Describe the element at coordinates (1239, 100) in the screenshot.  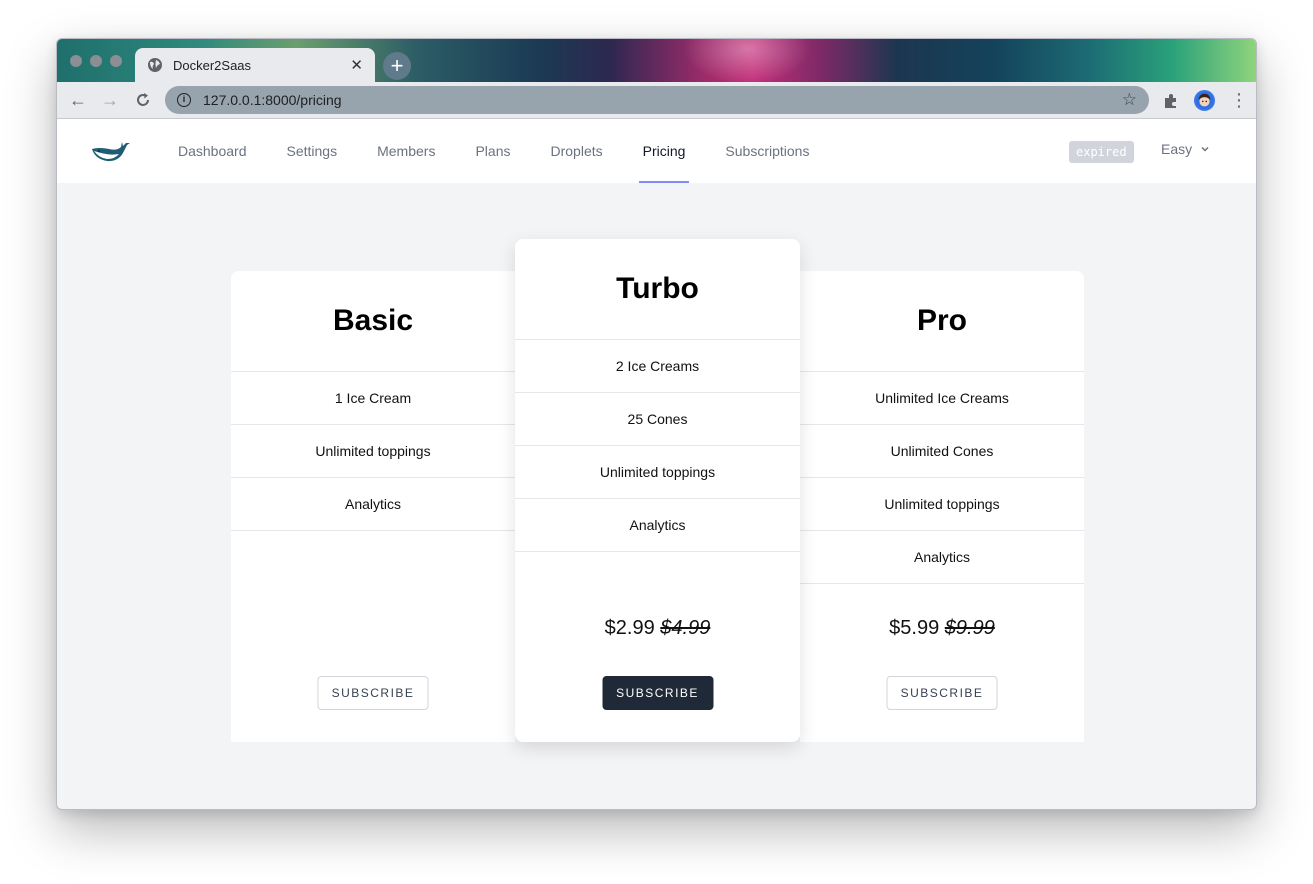
I see `browser-menu-icon: ⋮` at that location.